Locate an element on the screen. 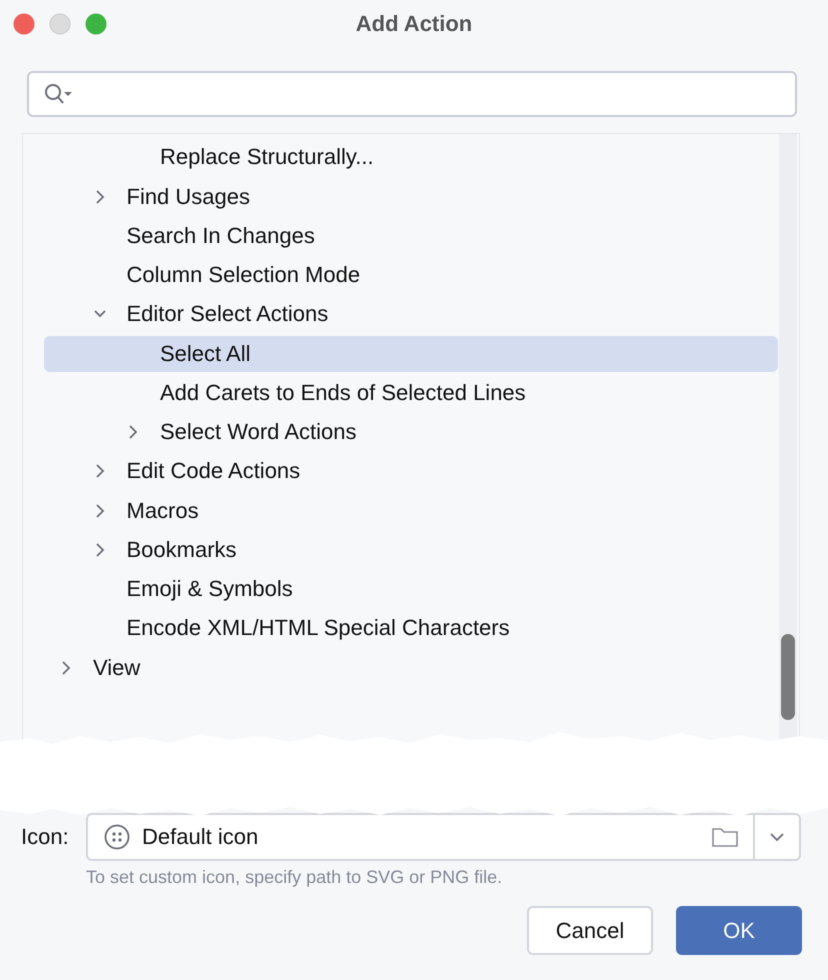 This screenshot has height=980, width=828. search-field is located at coordinates (412, 94).